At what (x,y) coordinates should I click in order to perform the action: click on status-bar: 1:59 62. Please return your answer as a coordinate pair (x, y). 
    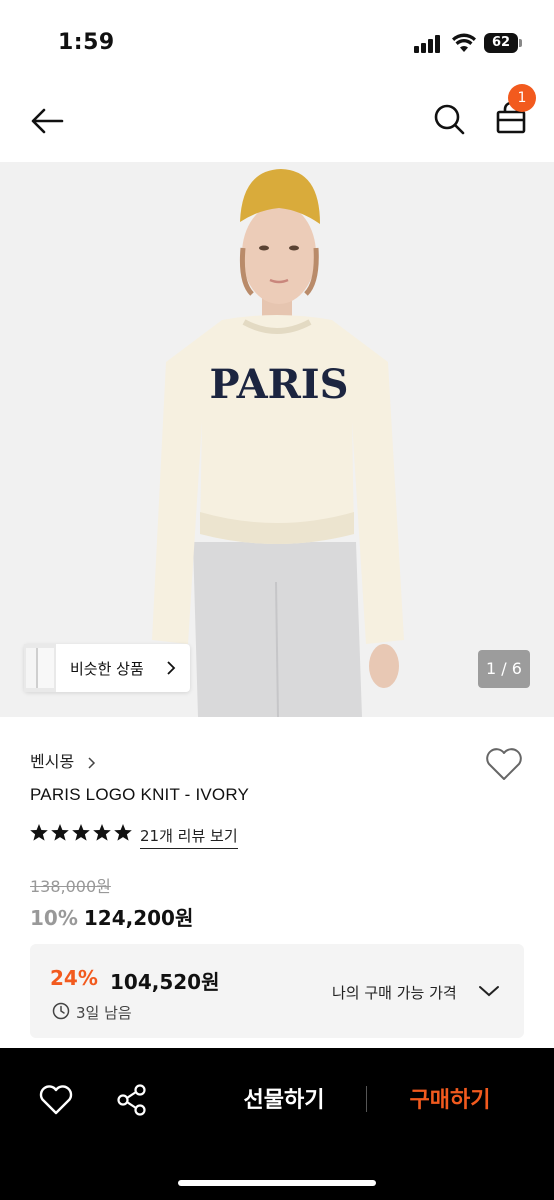
    Looking at the image, I should click on (277, 40).